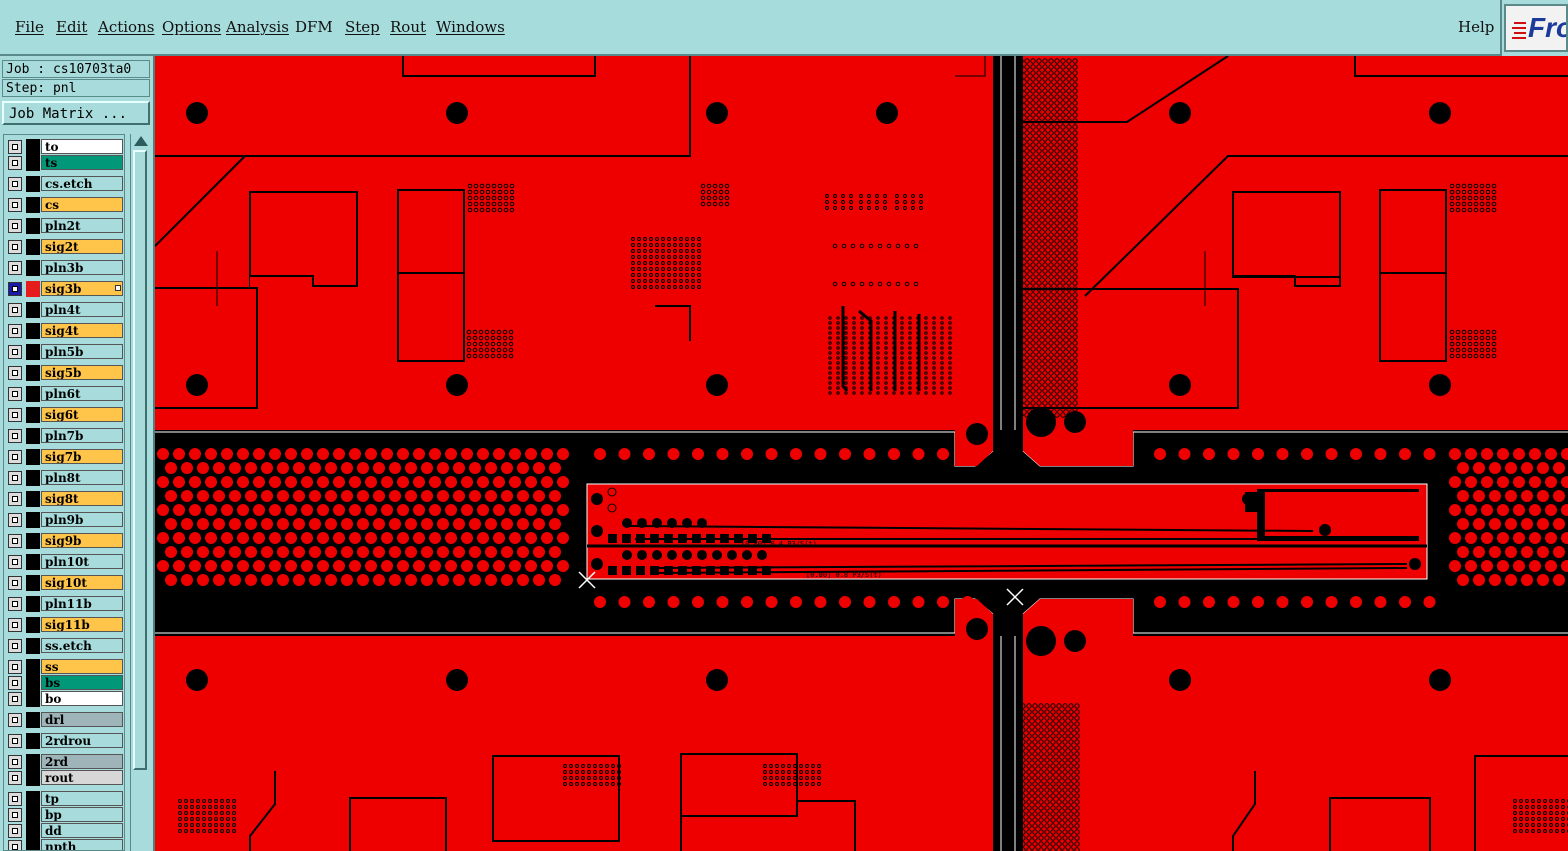  I want to click on layer-name: sig5b, so click(82, 372).